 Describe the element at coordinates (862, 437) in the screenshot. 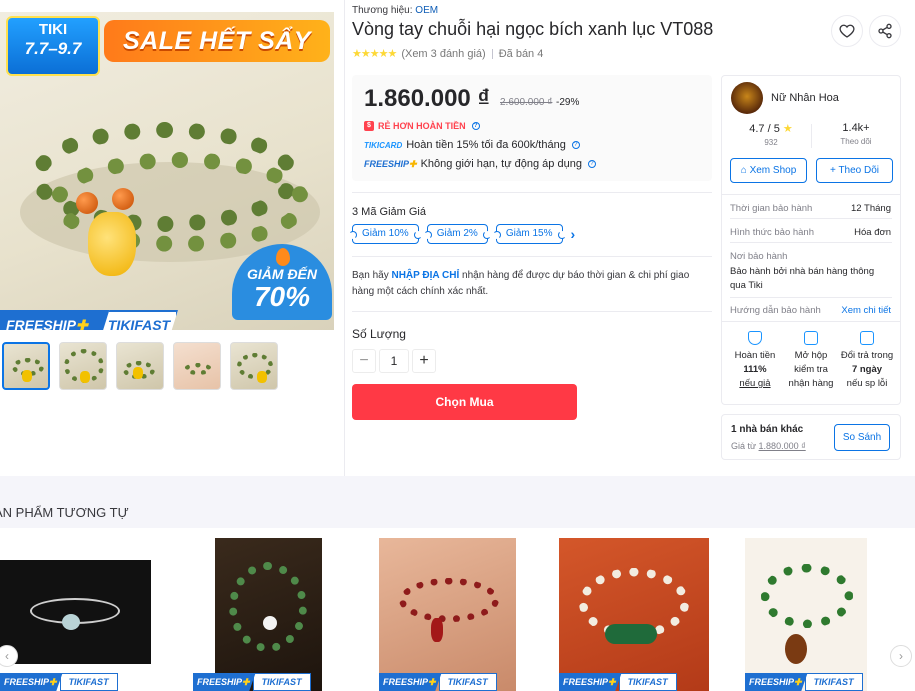

I see `compare-button: So Sánh` at that location.